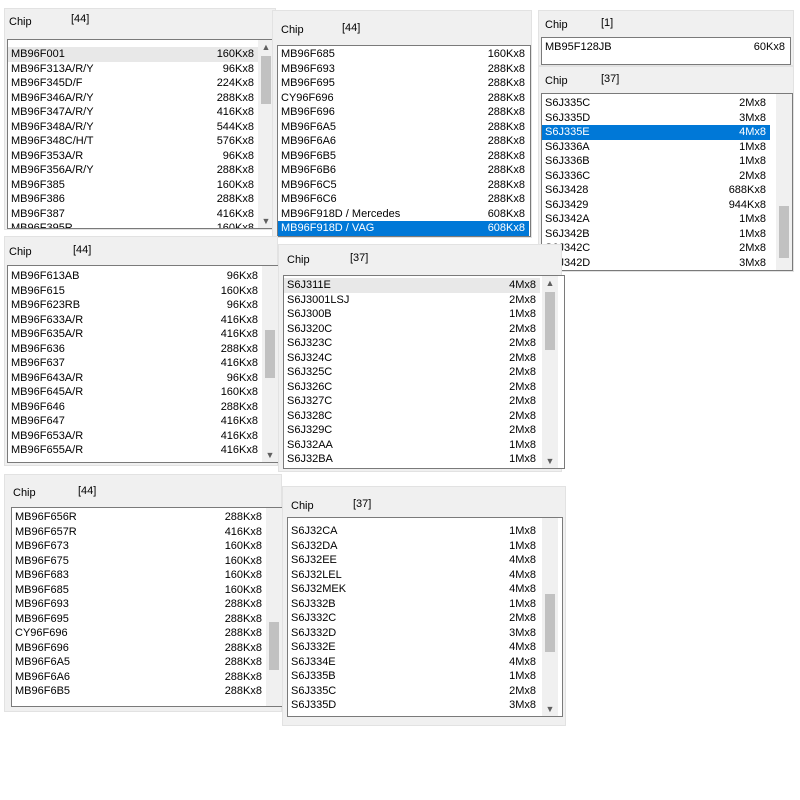 This screenshot has height=800, width=800. What do you see at coordinates (135, 436) in the screenshot?
I see `chip-row: MB96F653A/R 416Kx8` at bounding box center [135, 436].